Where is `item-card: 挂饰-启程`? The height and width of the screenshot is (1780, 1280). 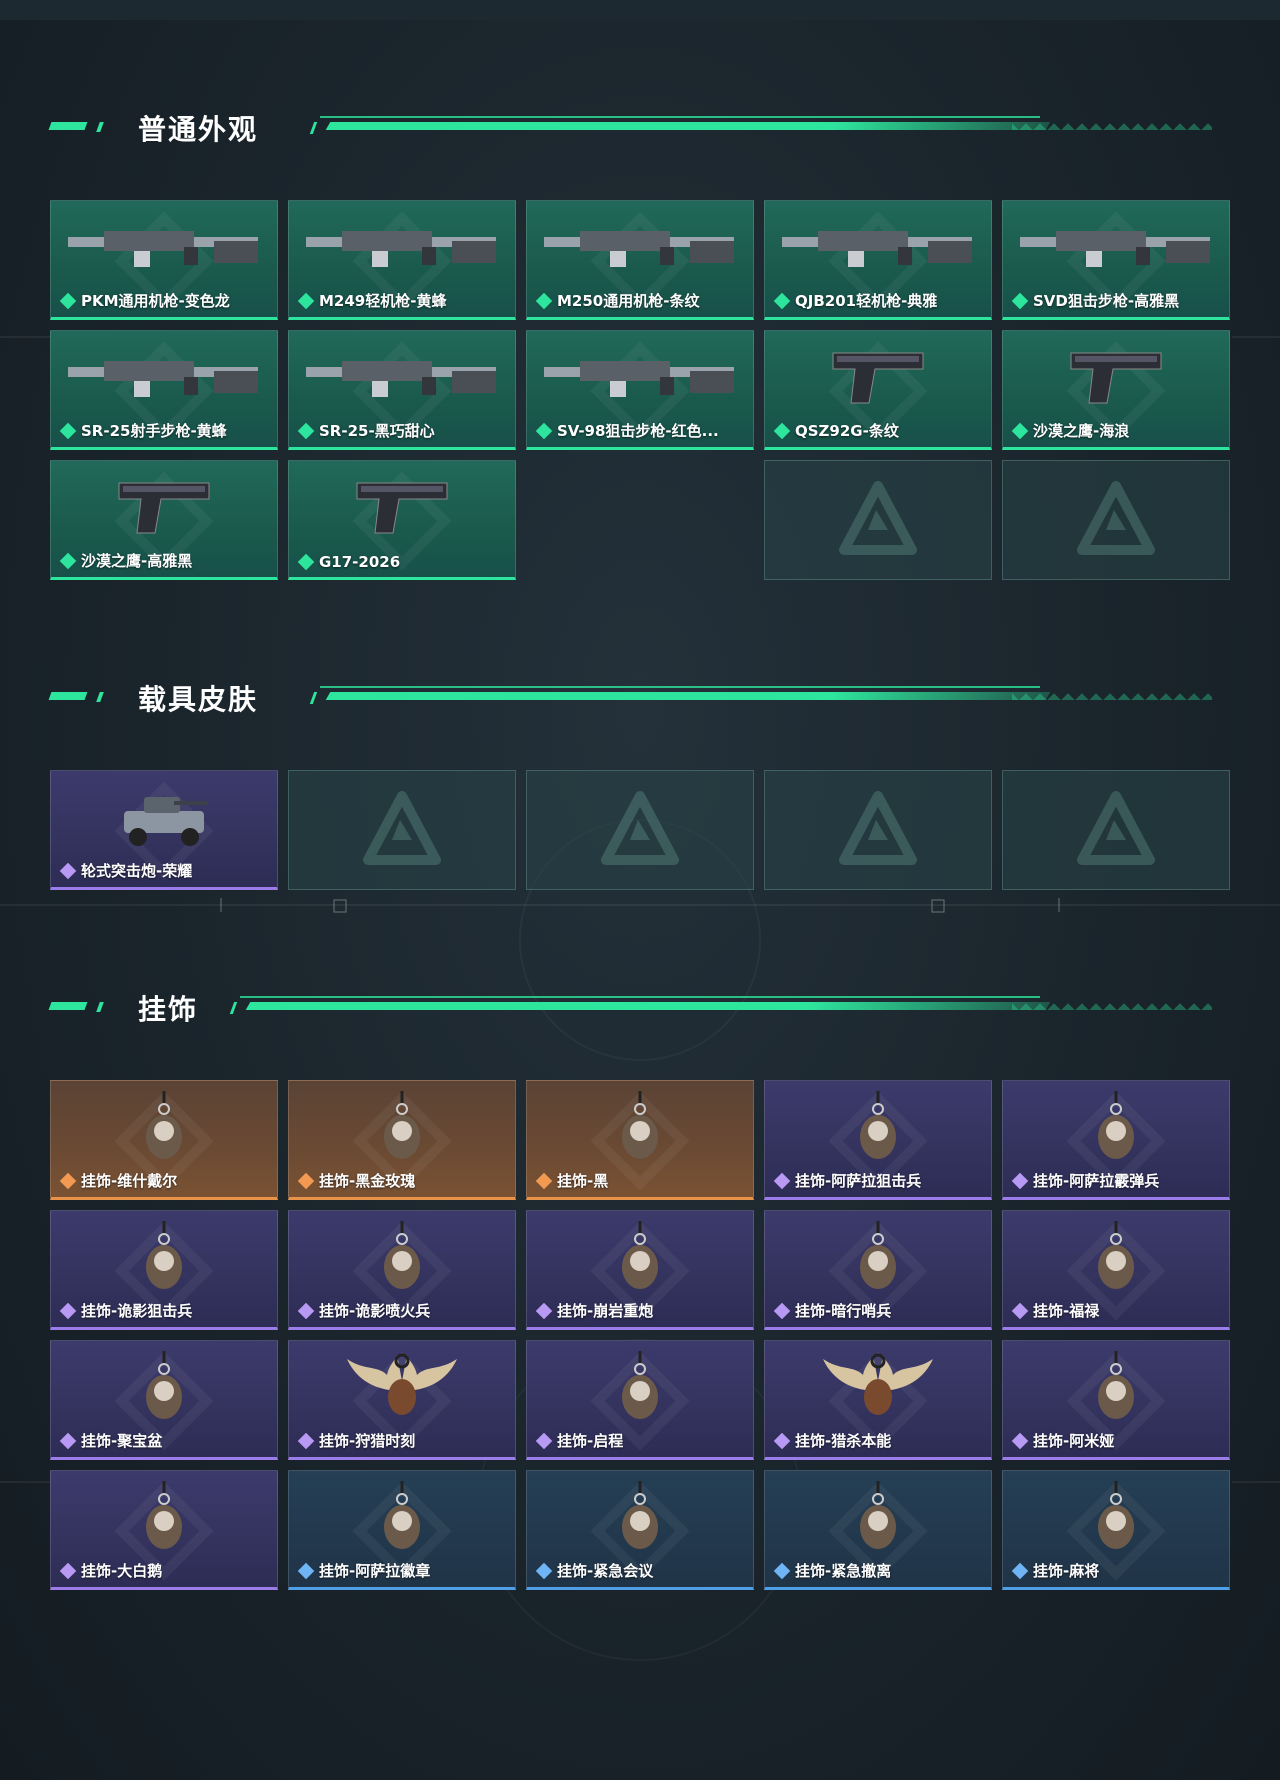 item-card: 挂饰-启程 is located at coordinates (640, 1400).